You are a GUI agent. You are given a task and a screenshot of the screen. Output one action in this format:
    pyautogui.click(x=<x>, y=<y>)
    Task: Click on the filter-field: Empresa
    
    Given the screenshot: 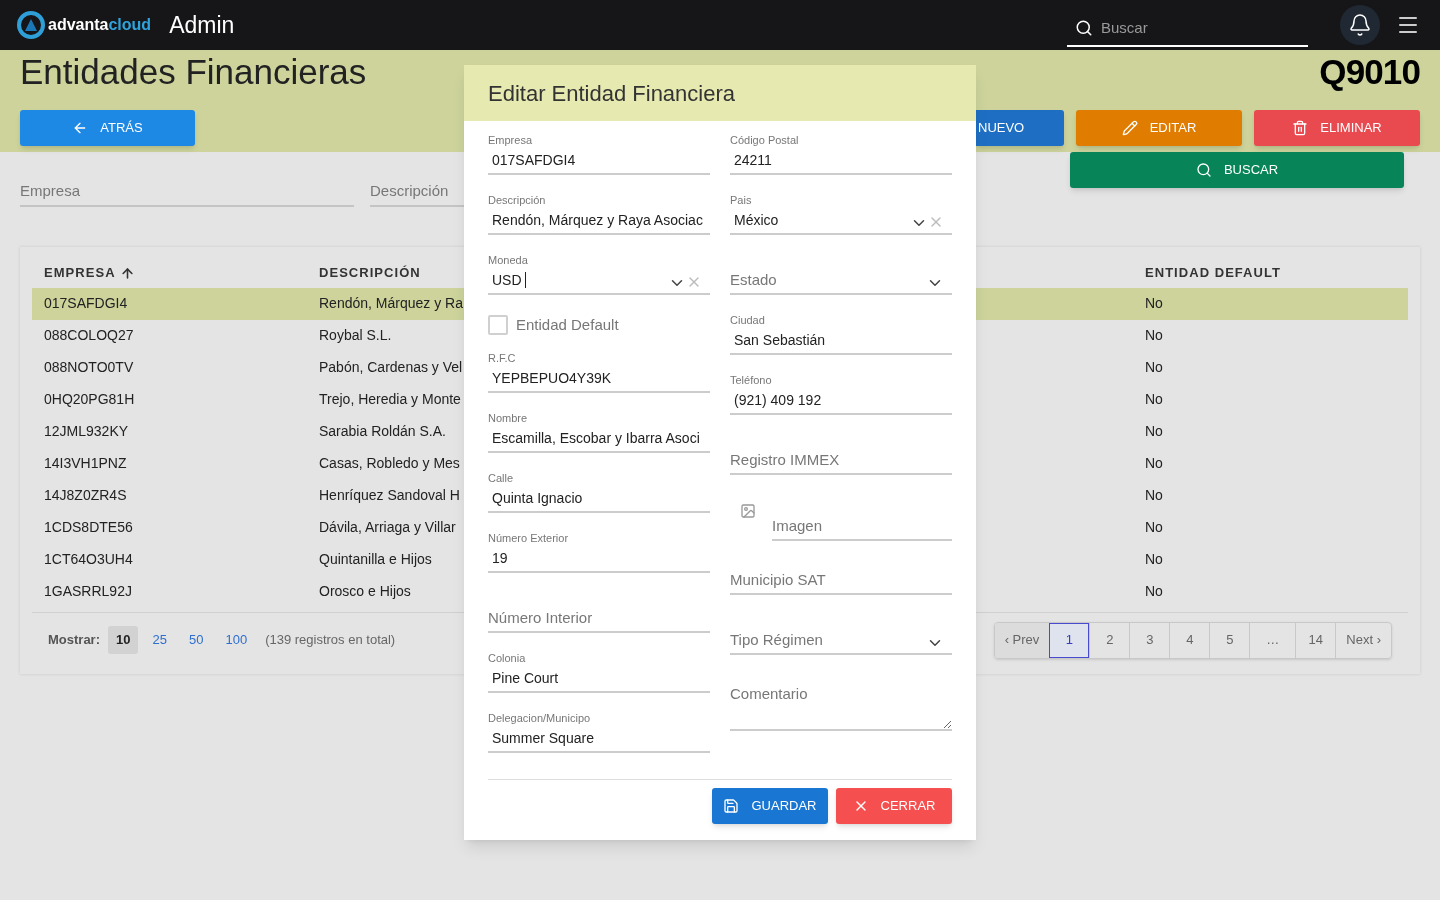 What is the action you would take?
    pyautogui.click(x=187, y=193)
    